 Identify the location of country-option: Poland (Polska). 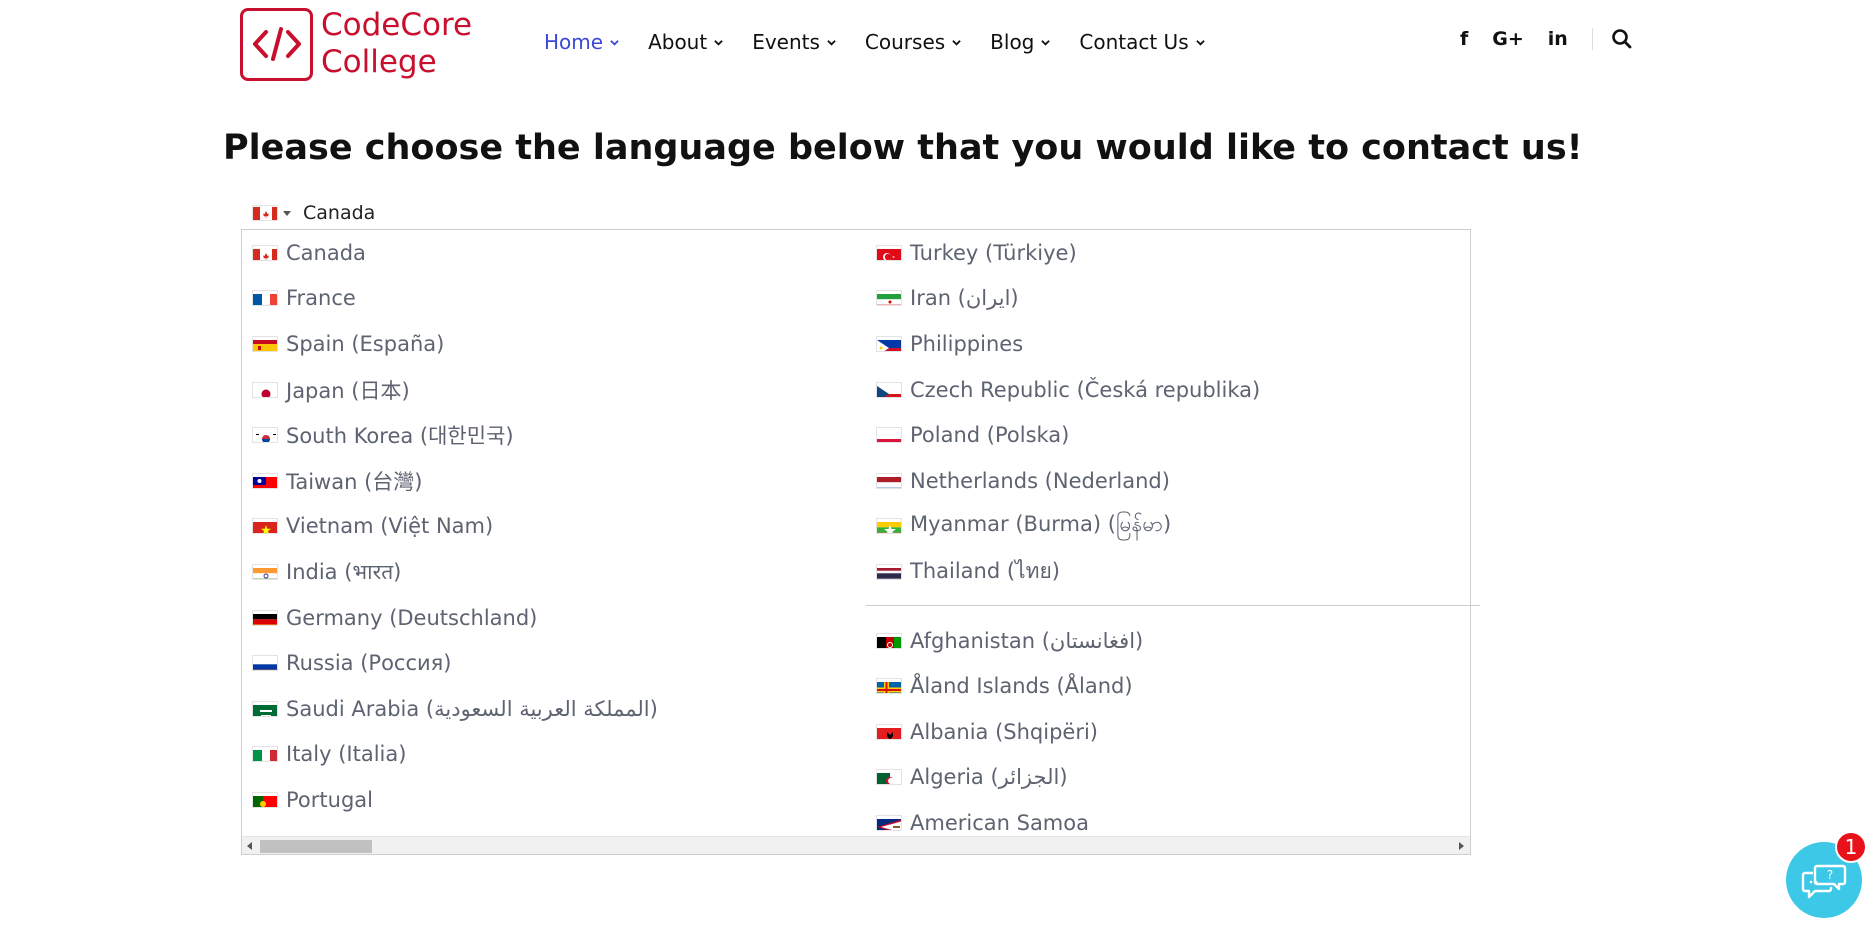
(1173, 435).